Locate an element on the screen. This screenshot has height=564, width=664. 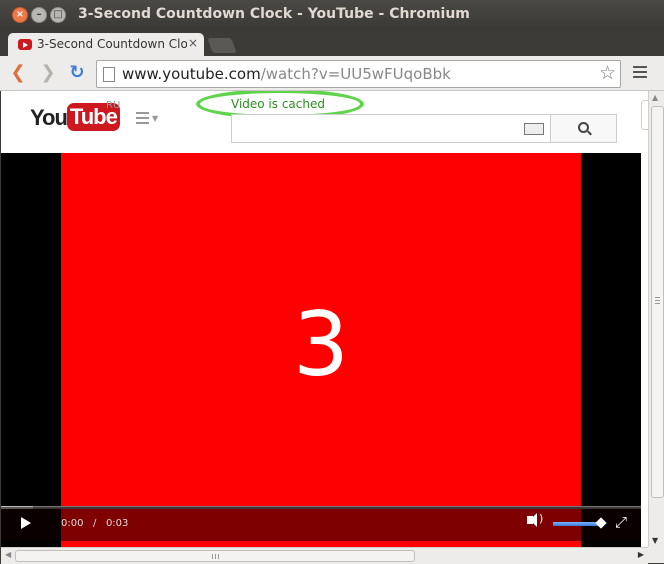
bookmark-star-icon: ☆ is located at coordinates (607, 73).